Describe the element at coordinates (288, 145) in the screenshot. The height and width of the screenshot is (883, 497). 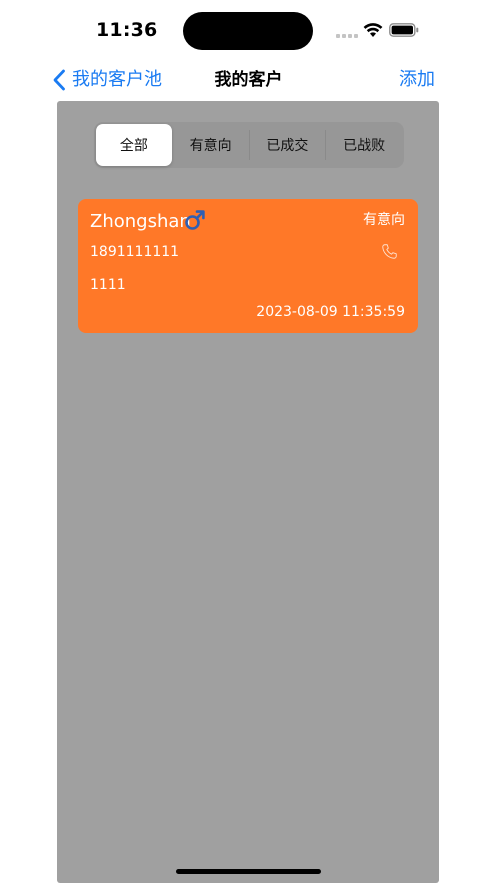
I see `segment-closed: 已成交` at that location.